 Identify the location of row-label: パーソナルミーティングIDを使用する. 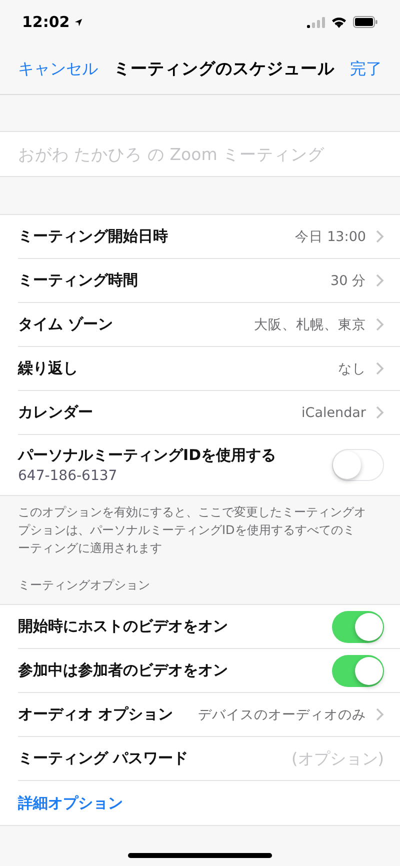
(148, 455).